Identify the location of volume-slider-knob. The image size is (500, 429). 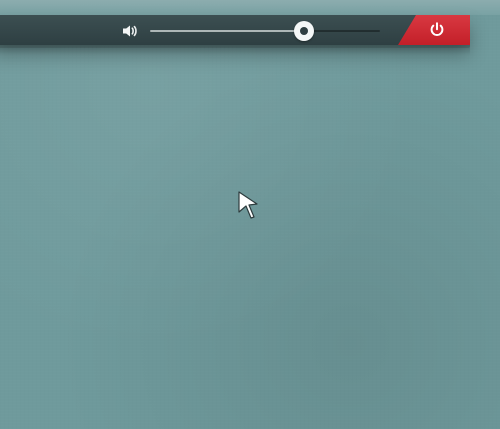
(304, 31).